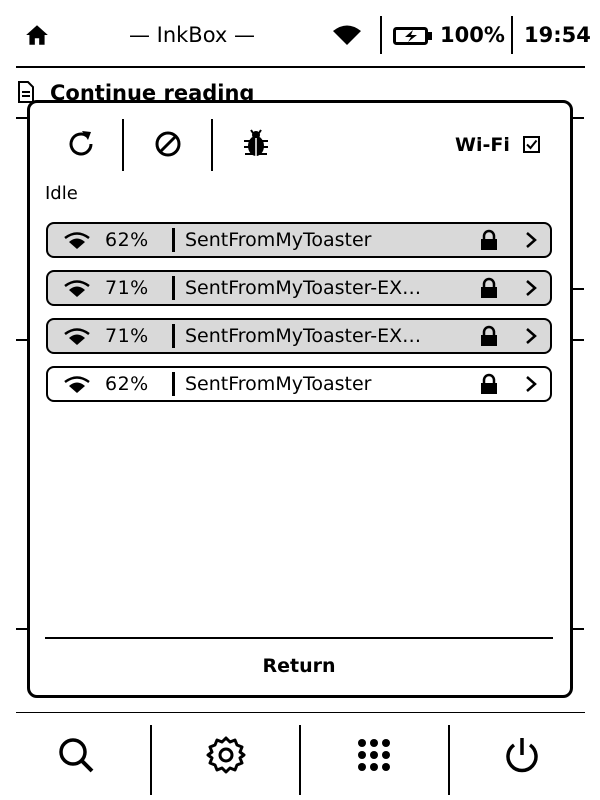 This screenshot has height=800, width=600. What do you see at coordinates (374, 755) in the screenshot?
I see `apps-grid-icon` at bounding box center [374, 755].